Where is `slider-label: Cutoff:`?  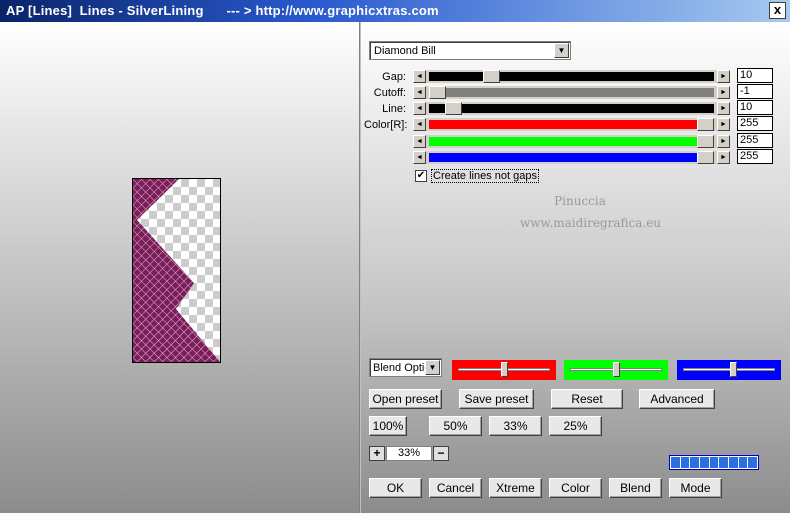
slider-label: Cutoff: is located at coordinates (389, 93).